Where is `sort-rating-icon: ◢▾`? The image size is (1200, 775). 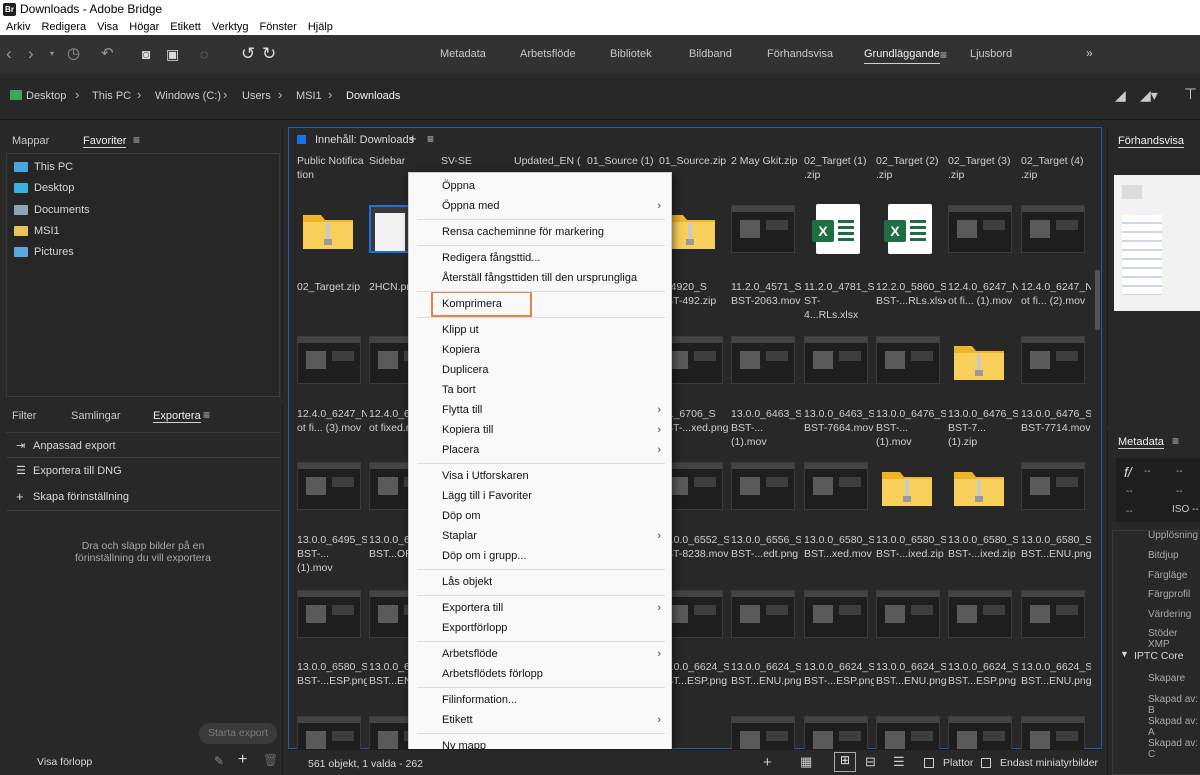
sort-rating-icon: ◢▾ is located at coordinates (1149, 95).